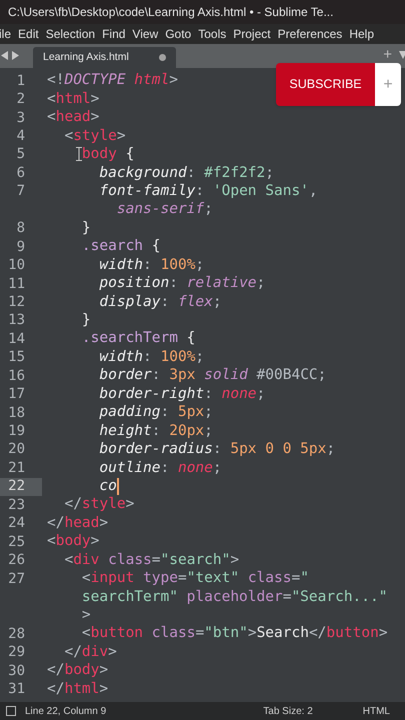 The image size is (405, 720). Describe the element at coordinates (20, 247) in the screenshot. I see `line-number: 9` at that location.